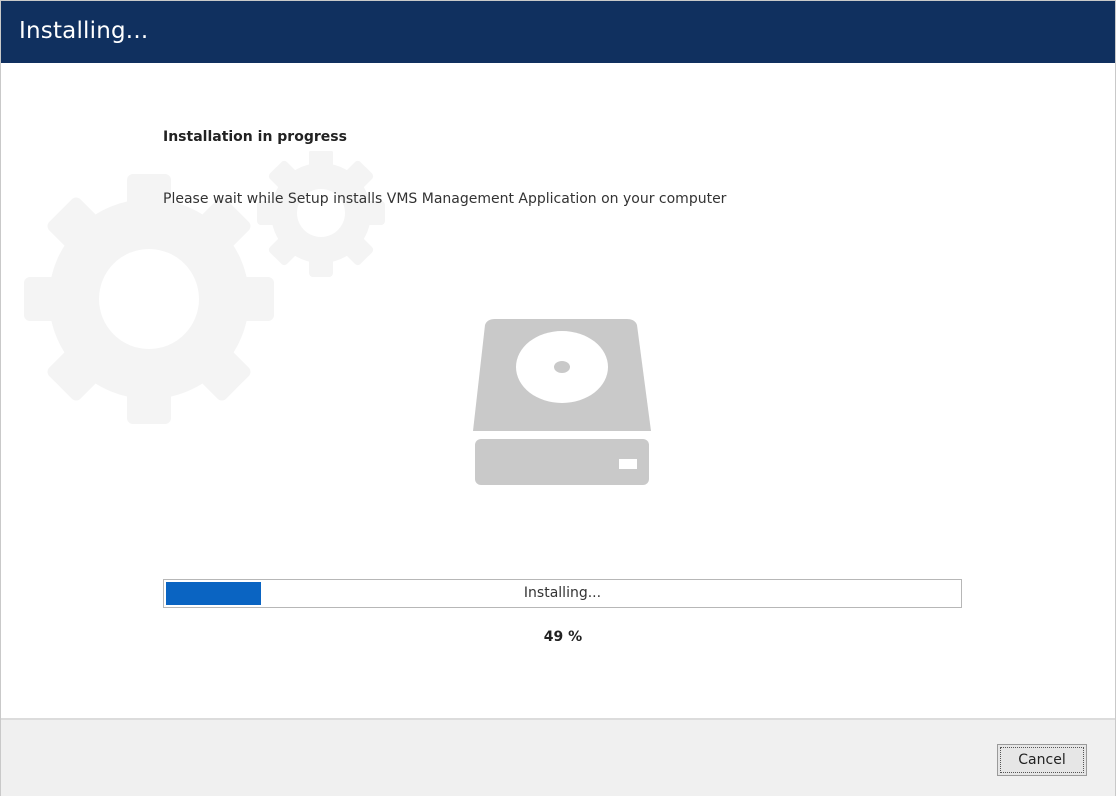  I want to click on cancel-button: Cancel, so click(1042, 760).